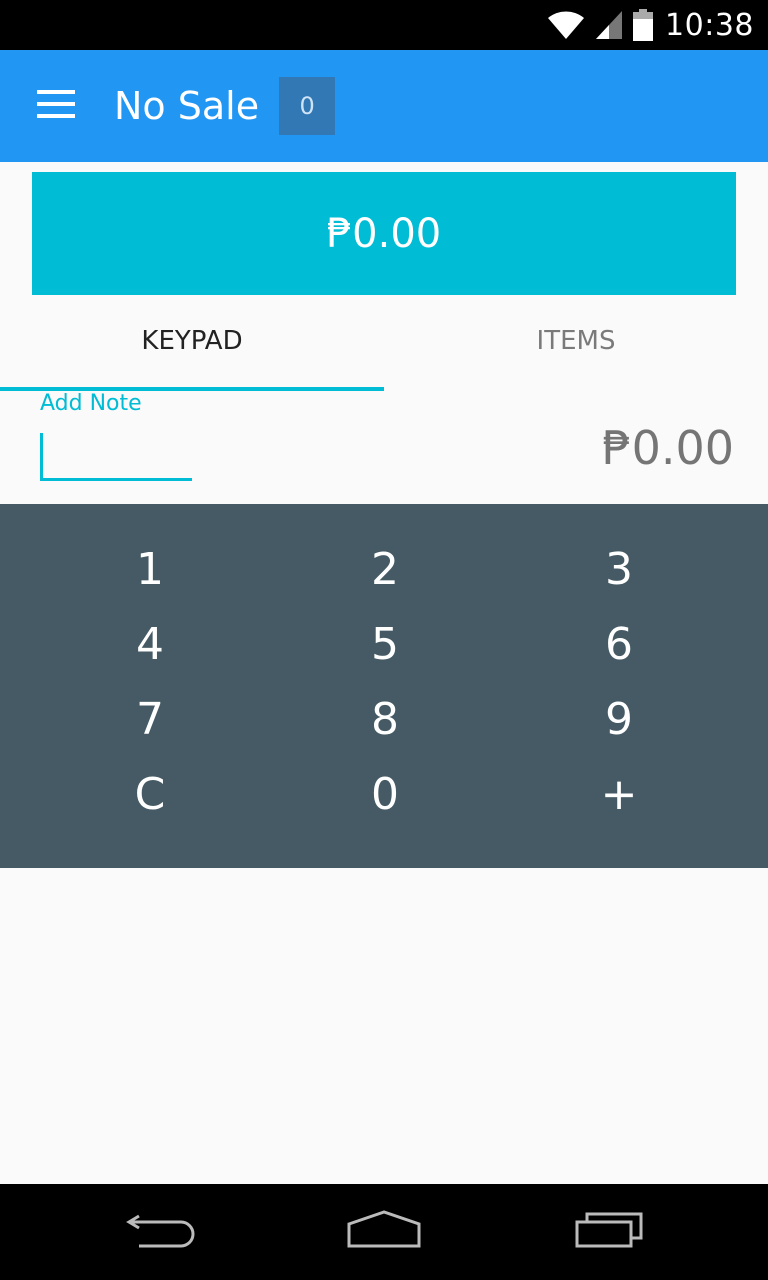 The image size is (768, 1280). Describe the element at coordinates (384, 106) in the screenshot. I see `app-bar: No Sale 0` at that location.